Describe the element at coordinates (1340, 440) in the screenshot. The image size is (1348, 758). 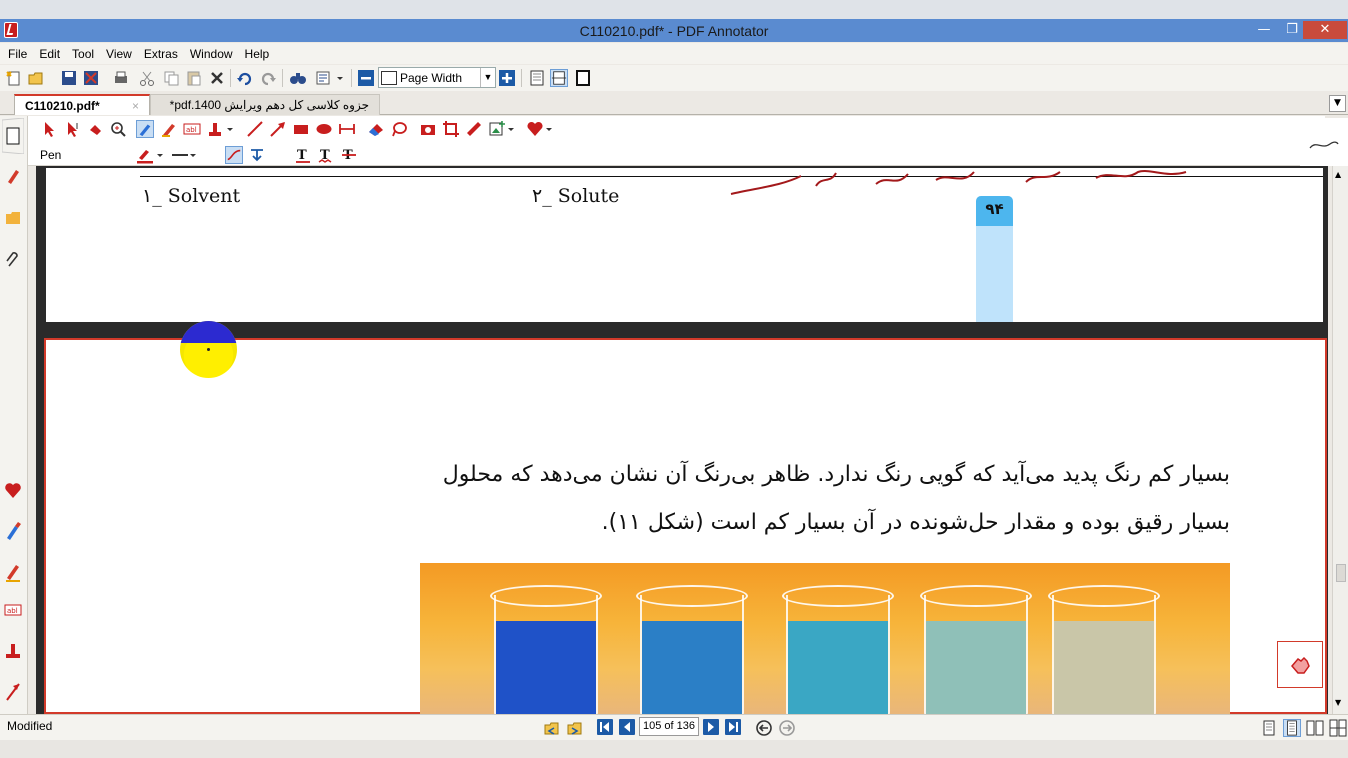
I see `vertical-scrollbar: ▲ ▼` at that location.